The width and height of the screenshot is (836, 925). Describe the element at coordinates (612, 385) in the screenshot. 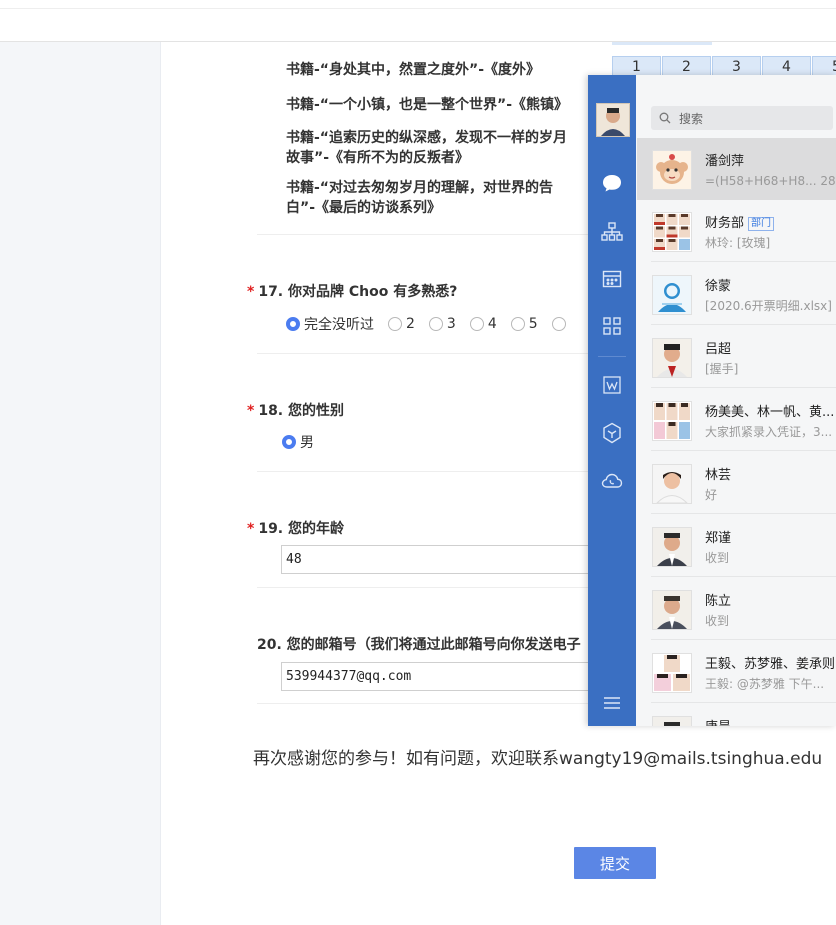

I see `document-icon` at that location.